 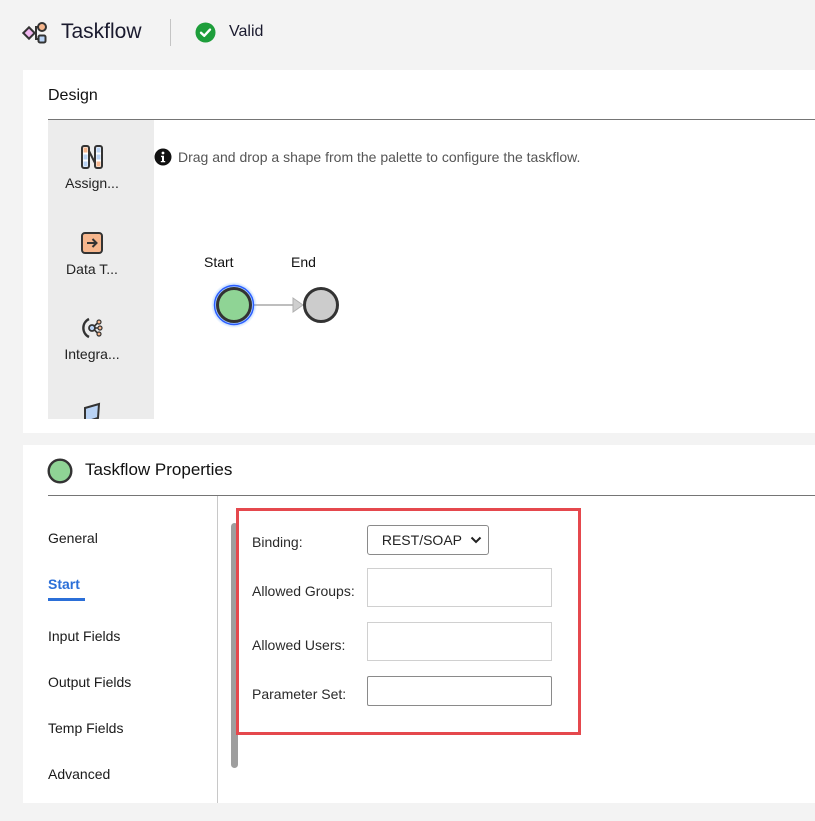 What do you see at coordinates (64, 584) in the screenshot?
I see `nav-tab-label: Start` at bounding box center [64, 584].